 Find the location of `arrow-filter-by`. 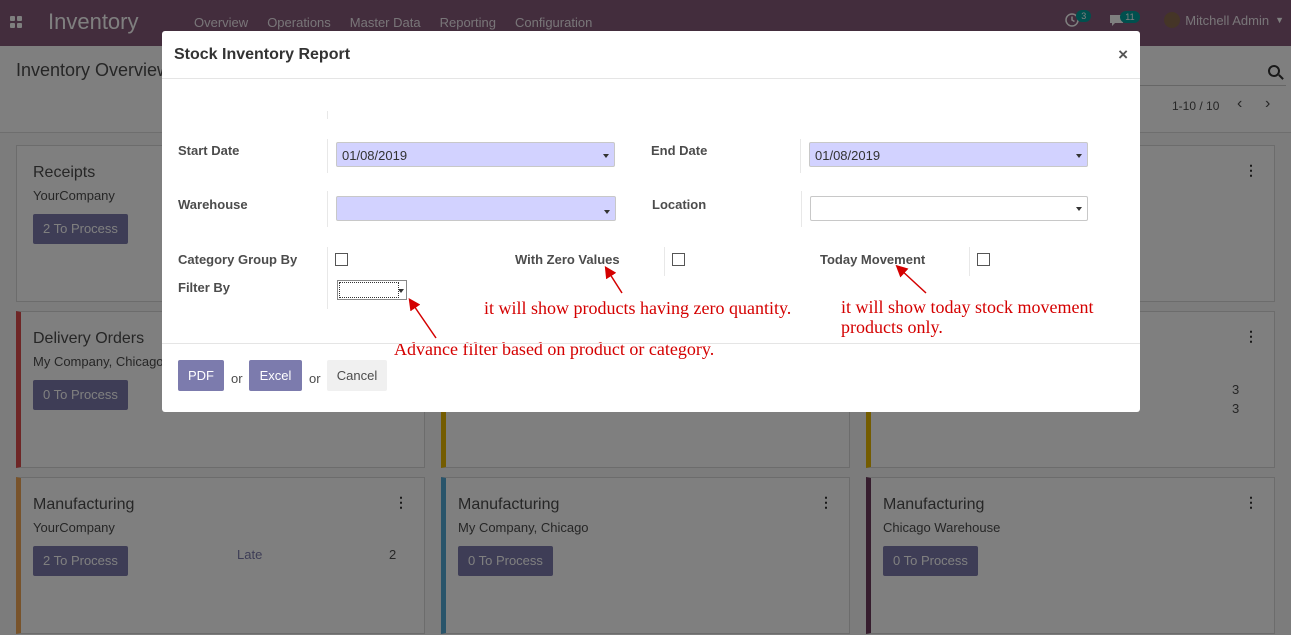

arrow-filter-by is located at coordinates (422, 318).